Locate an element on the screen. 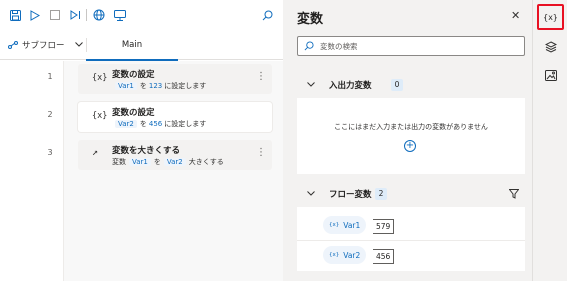 The image size is (567, 281). subflow-icon is located at coordinates (13, 45).